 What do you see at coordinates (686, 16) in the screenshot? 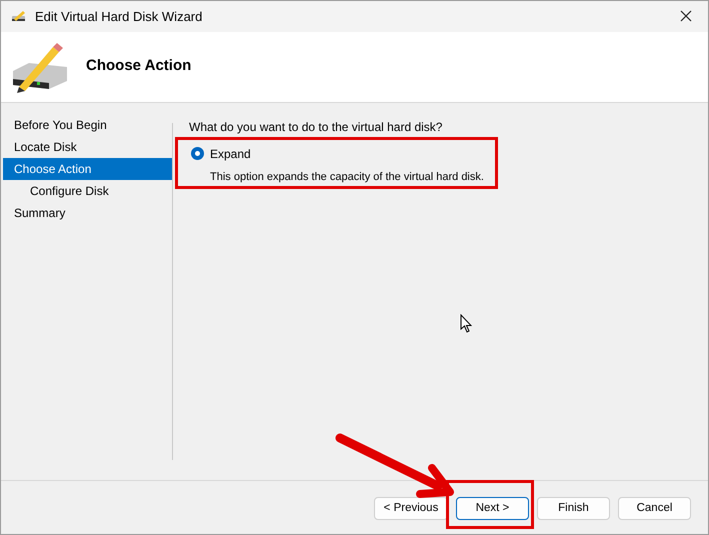
I see `close-icon` at bounding box center [686, 16].